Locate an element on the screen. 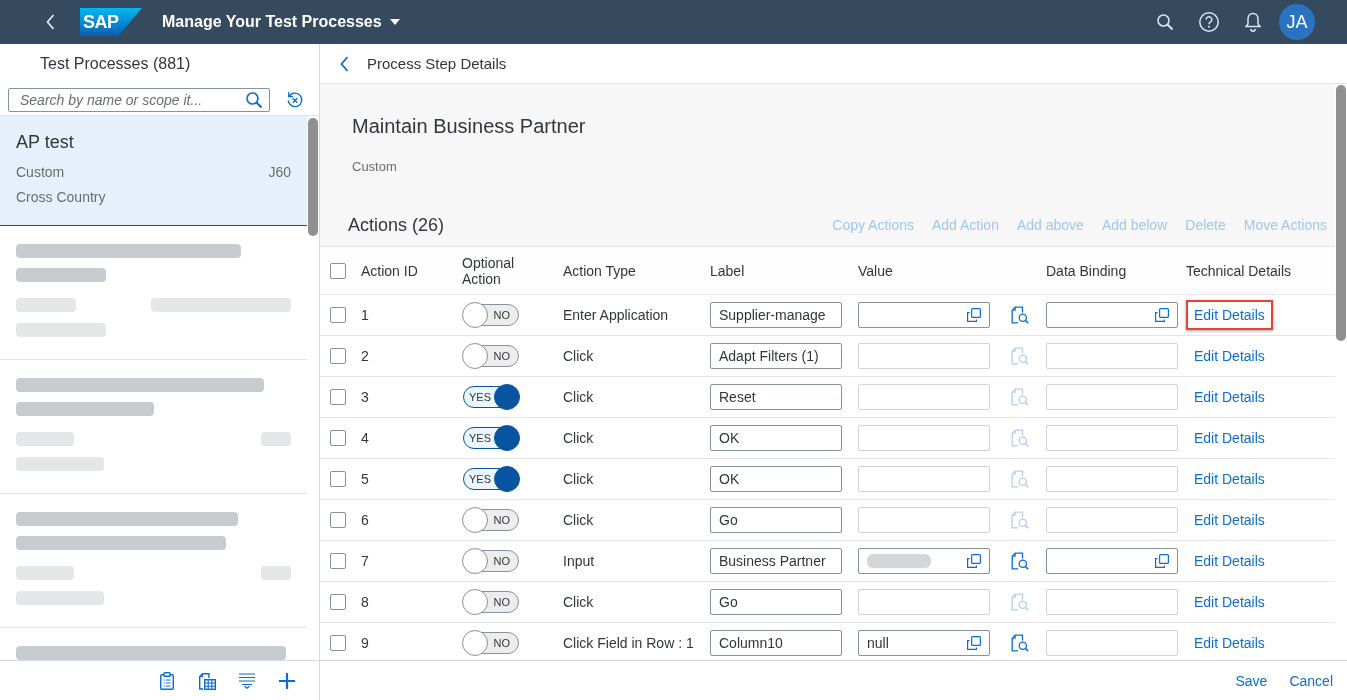 The height and width of the screenshot is (700, 1347). toolbar-link: Add above is located at coordinates (1050, 225).